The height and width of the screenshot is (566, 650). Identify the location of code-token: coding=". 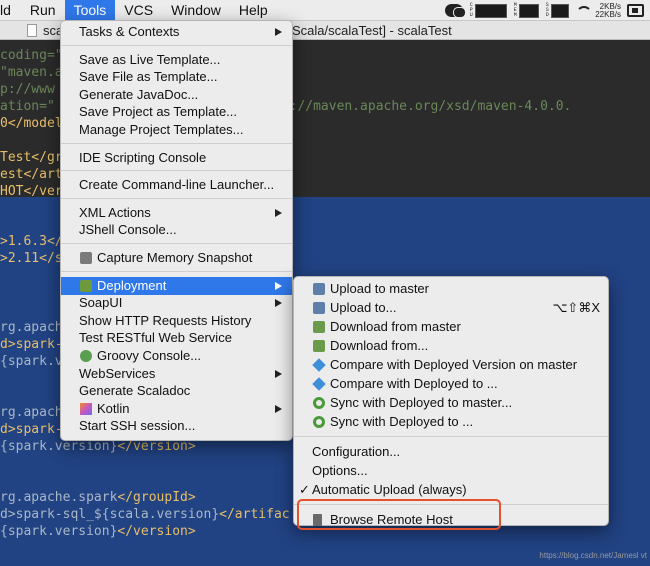
(31, 55).